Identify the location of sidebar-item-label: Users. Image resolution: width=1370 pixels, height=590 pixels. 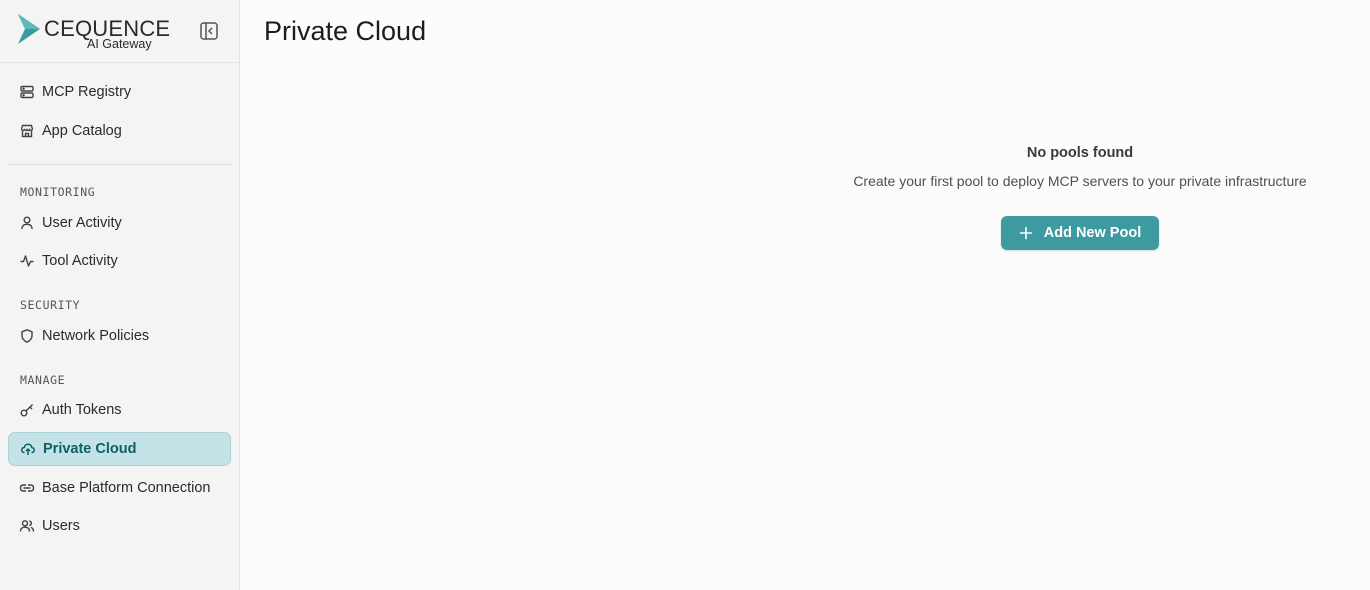
(61, 526).